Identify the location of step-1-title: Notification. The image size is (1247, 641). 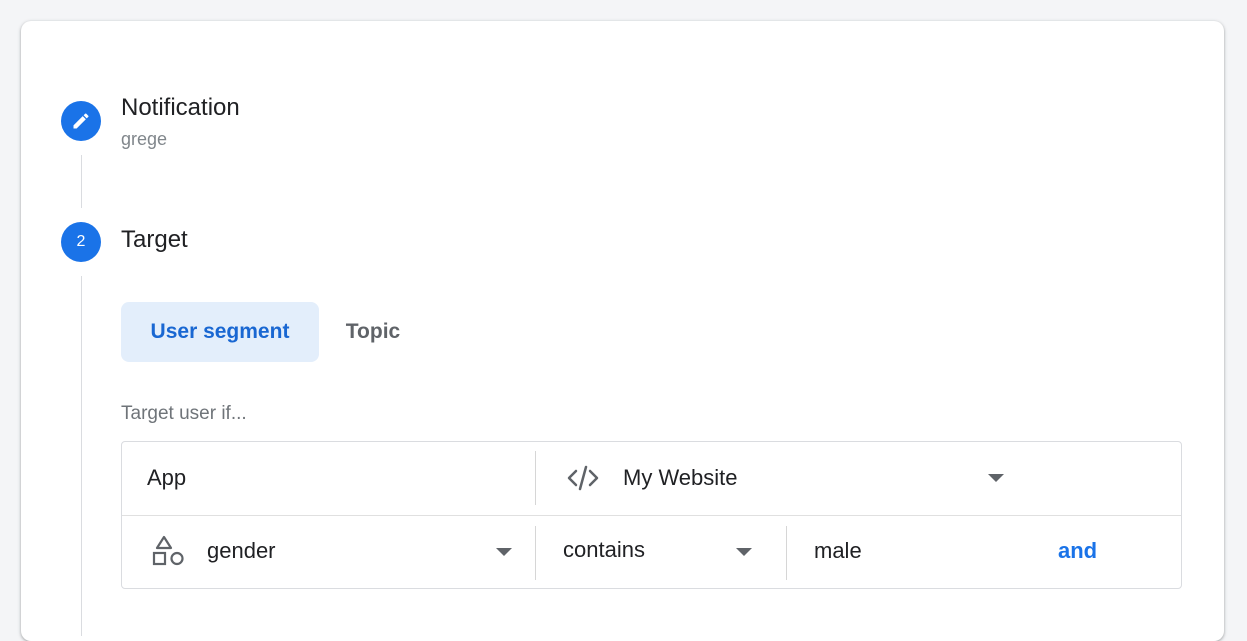
(180, 107).